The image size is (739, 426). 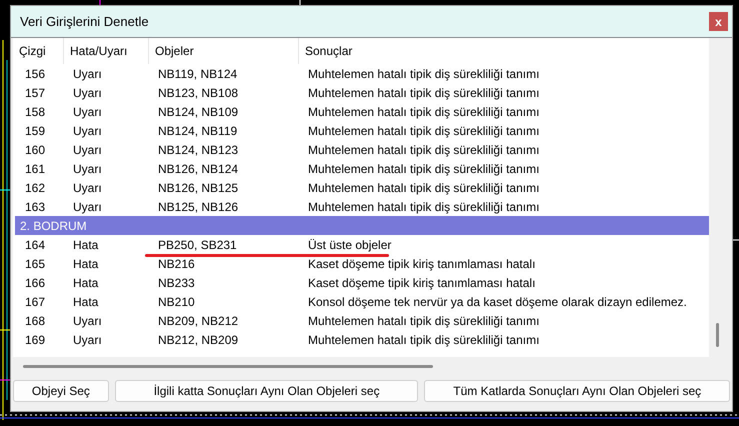 What do you see at coordinates (35, 339) in the screenshot?
I see `table-cell-text: 169` at bounding box center [35, 339].